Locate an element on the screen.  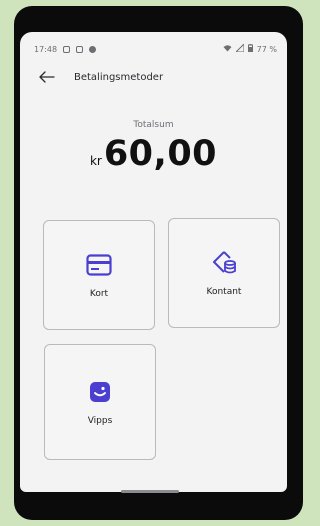
payment-option-label: Kontant is located at coordinates (224, 292).